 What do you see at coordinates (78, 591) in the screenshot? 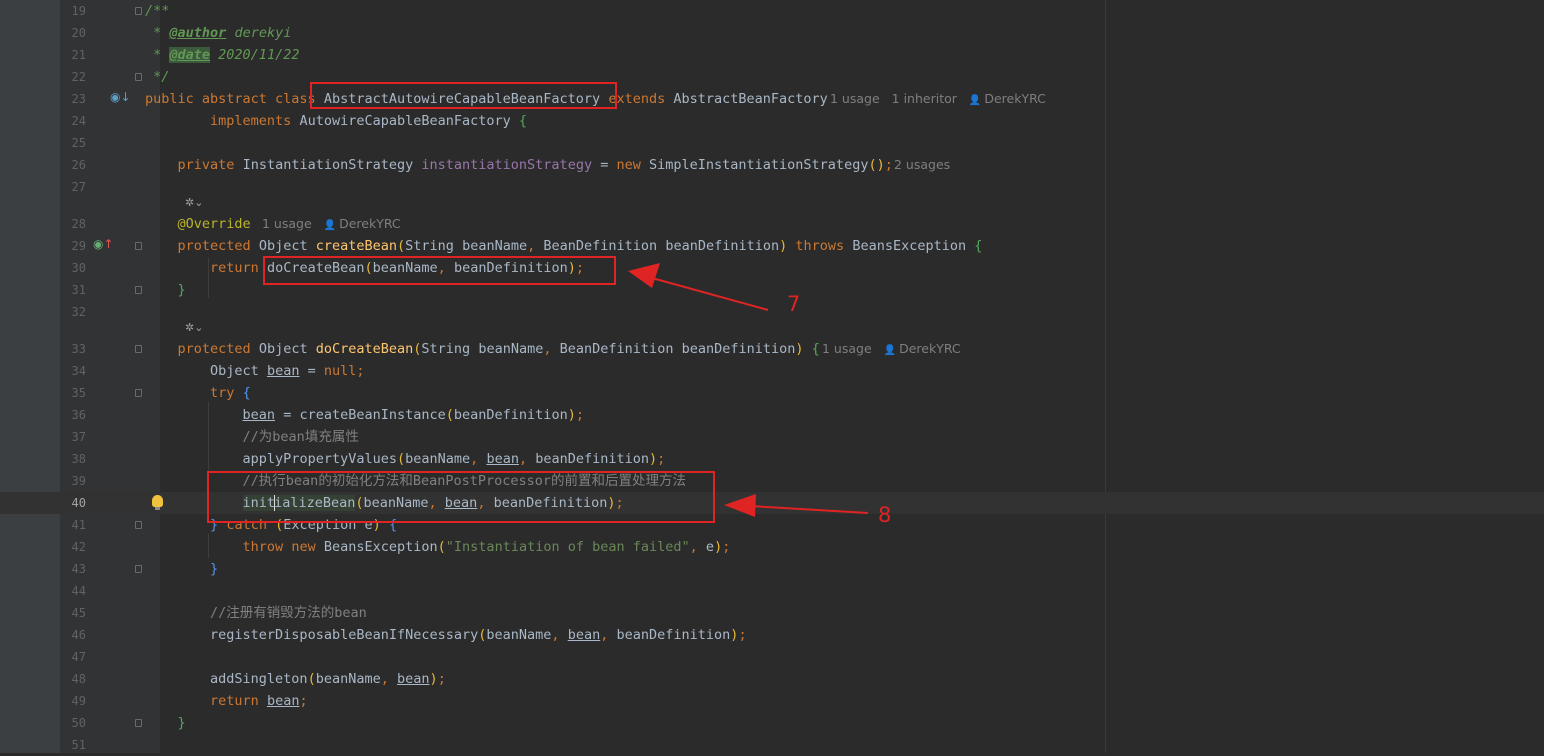
I see `line-number: 44` at bounding box center [78, 591].